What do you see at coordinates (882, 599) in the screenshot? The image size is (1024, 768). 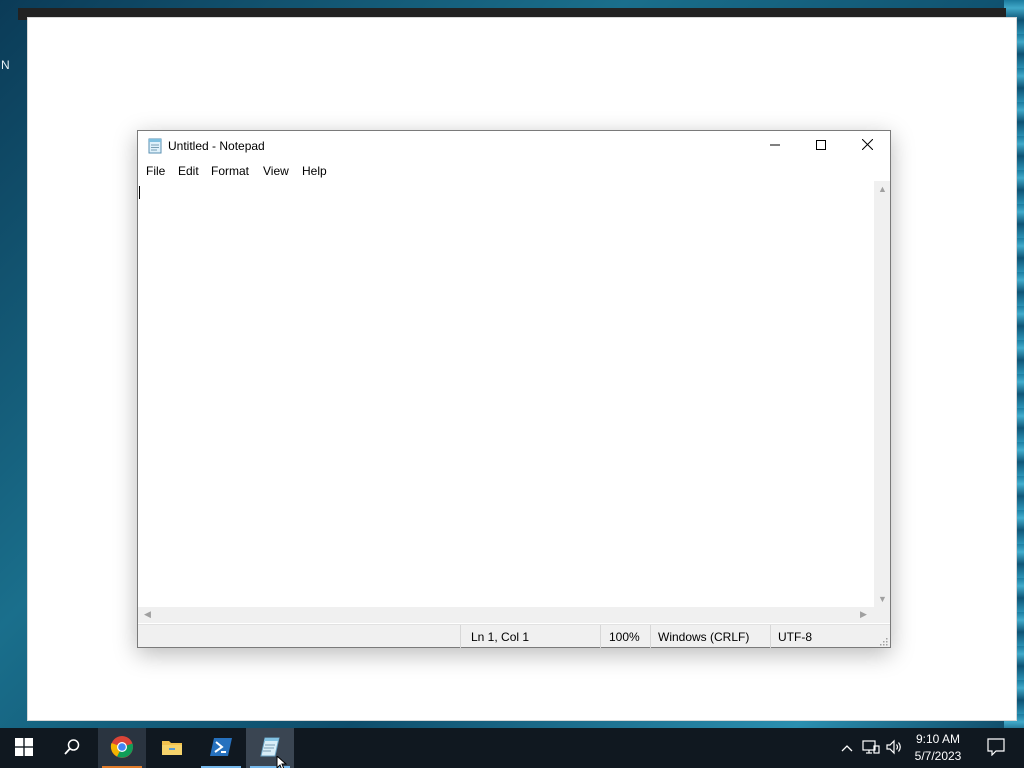 I see `scroll-down-icon: ▼` at bounding box center [882, 599].